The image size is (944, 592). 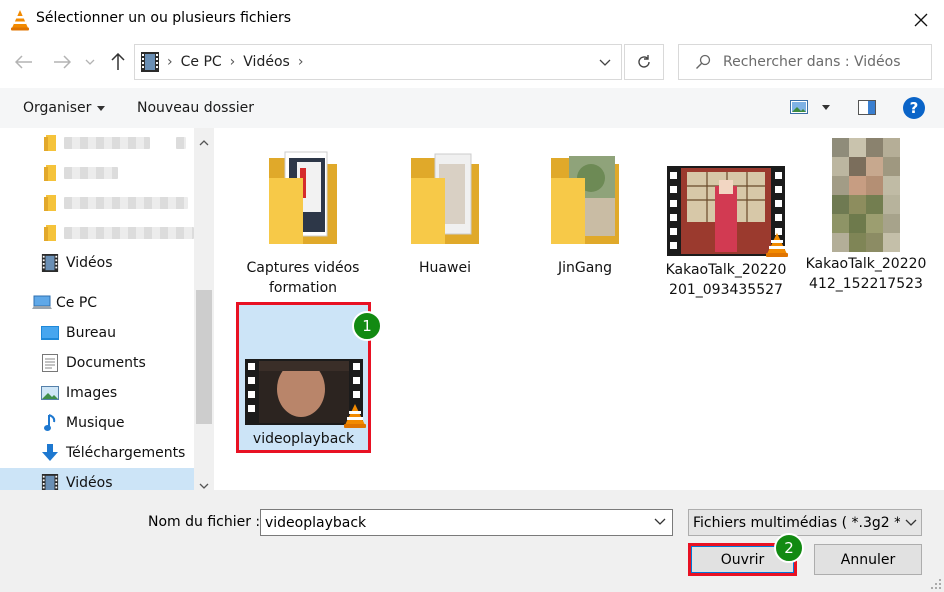 What do you see at coordinates (868, 559) in the screenshot?
I see `cancel-button: Annuler` at bounding box center [868, 559].